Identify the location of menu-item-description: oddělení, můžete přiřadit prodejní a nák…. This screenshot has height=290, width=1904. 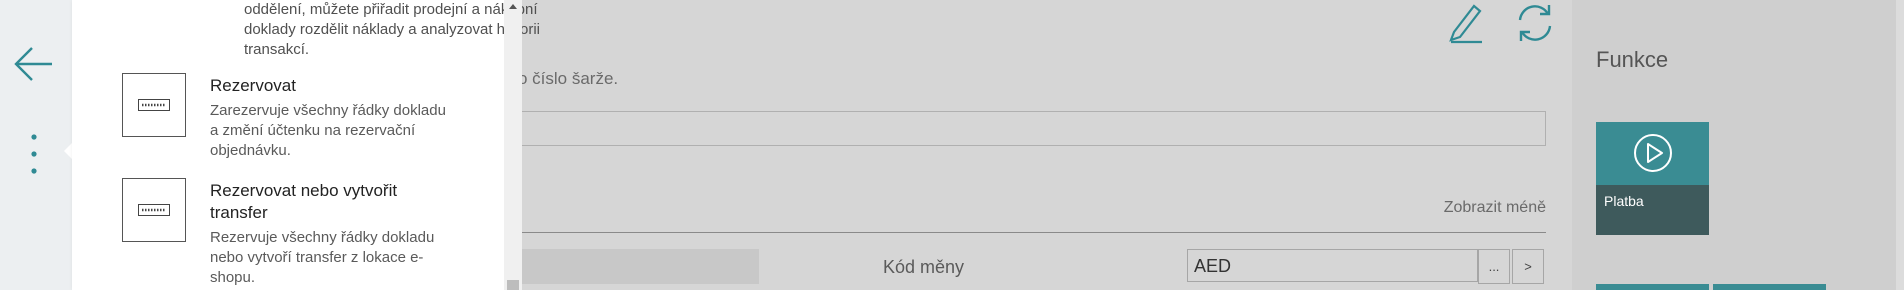
(392, 29).